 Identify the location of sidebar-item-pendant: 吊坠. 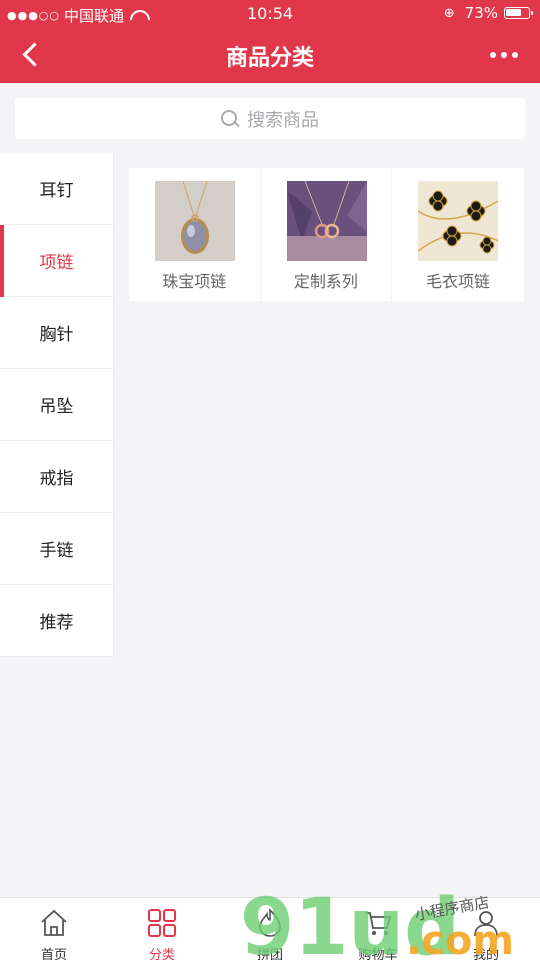
(56, 405).